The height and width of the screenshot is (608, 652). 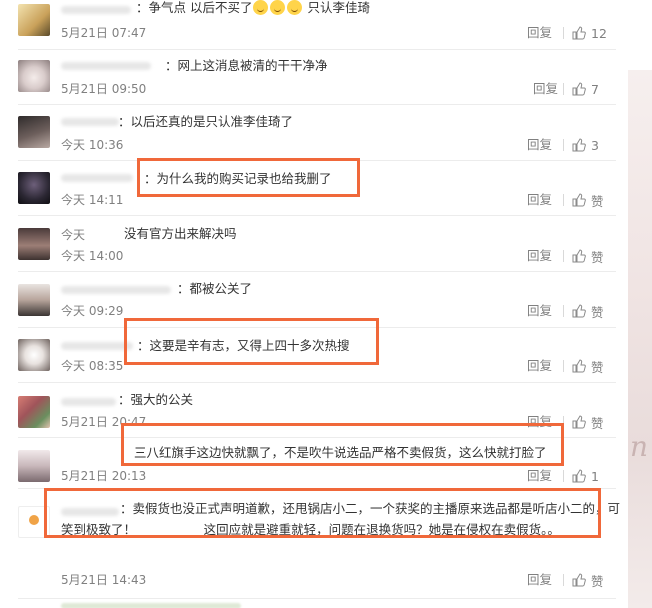 I want to click on decorative-letter: n, so click(x=639, y=446).